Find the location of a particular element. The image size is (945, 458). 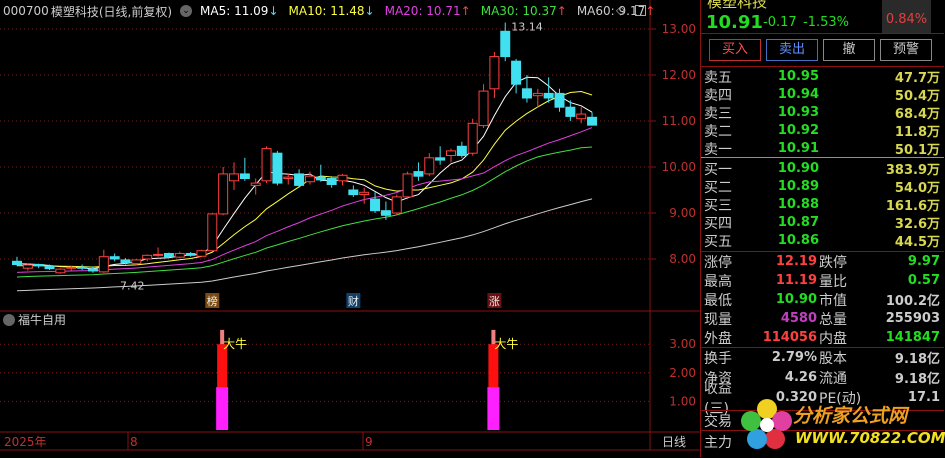

sub-chevron-icon is located at coordinates (9, 320).